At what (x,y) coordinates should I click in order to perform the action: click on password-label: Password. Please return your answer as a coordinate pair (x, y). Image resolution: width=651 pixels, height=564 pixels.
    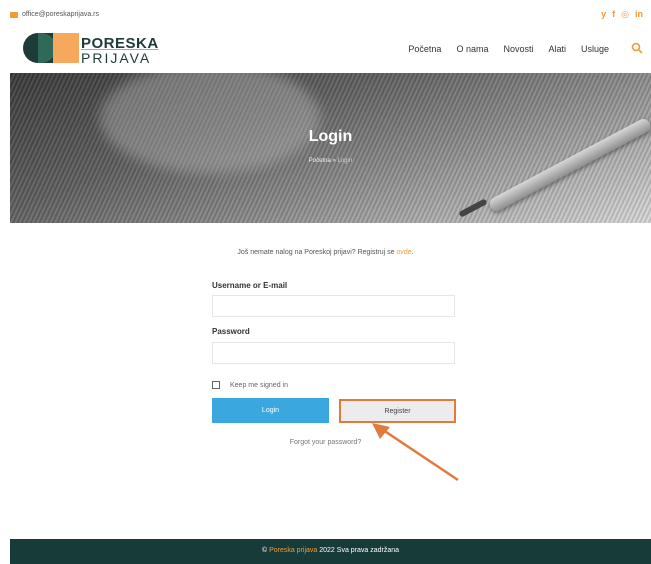
    Looking at the image, I should click on (231, 331).